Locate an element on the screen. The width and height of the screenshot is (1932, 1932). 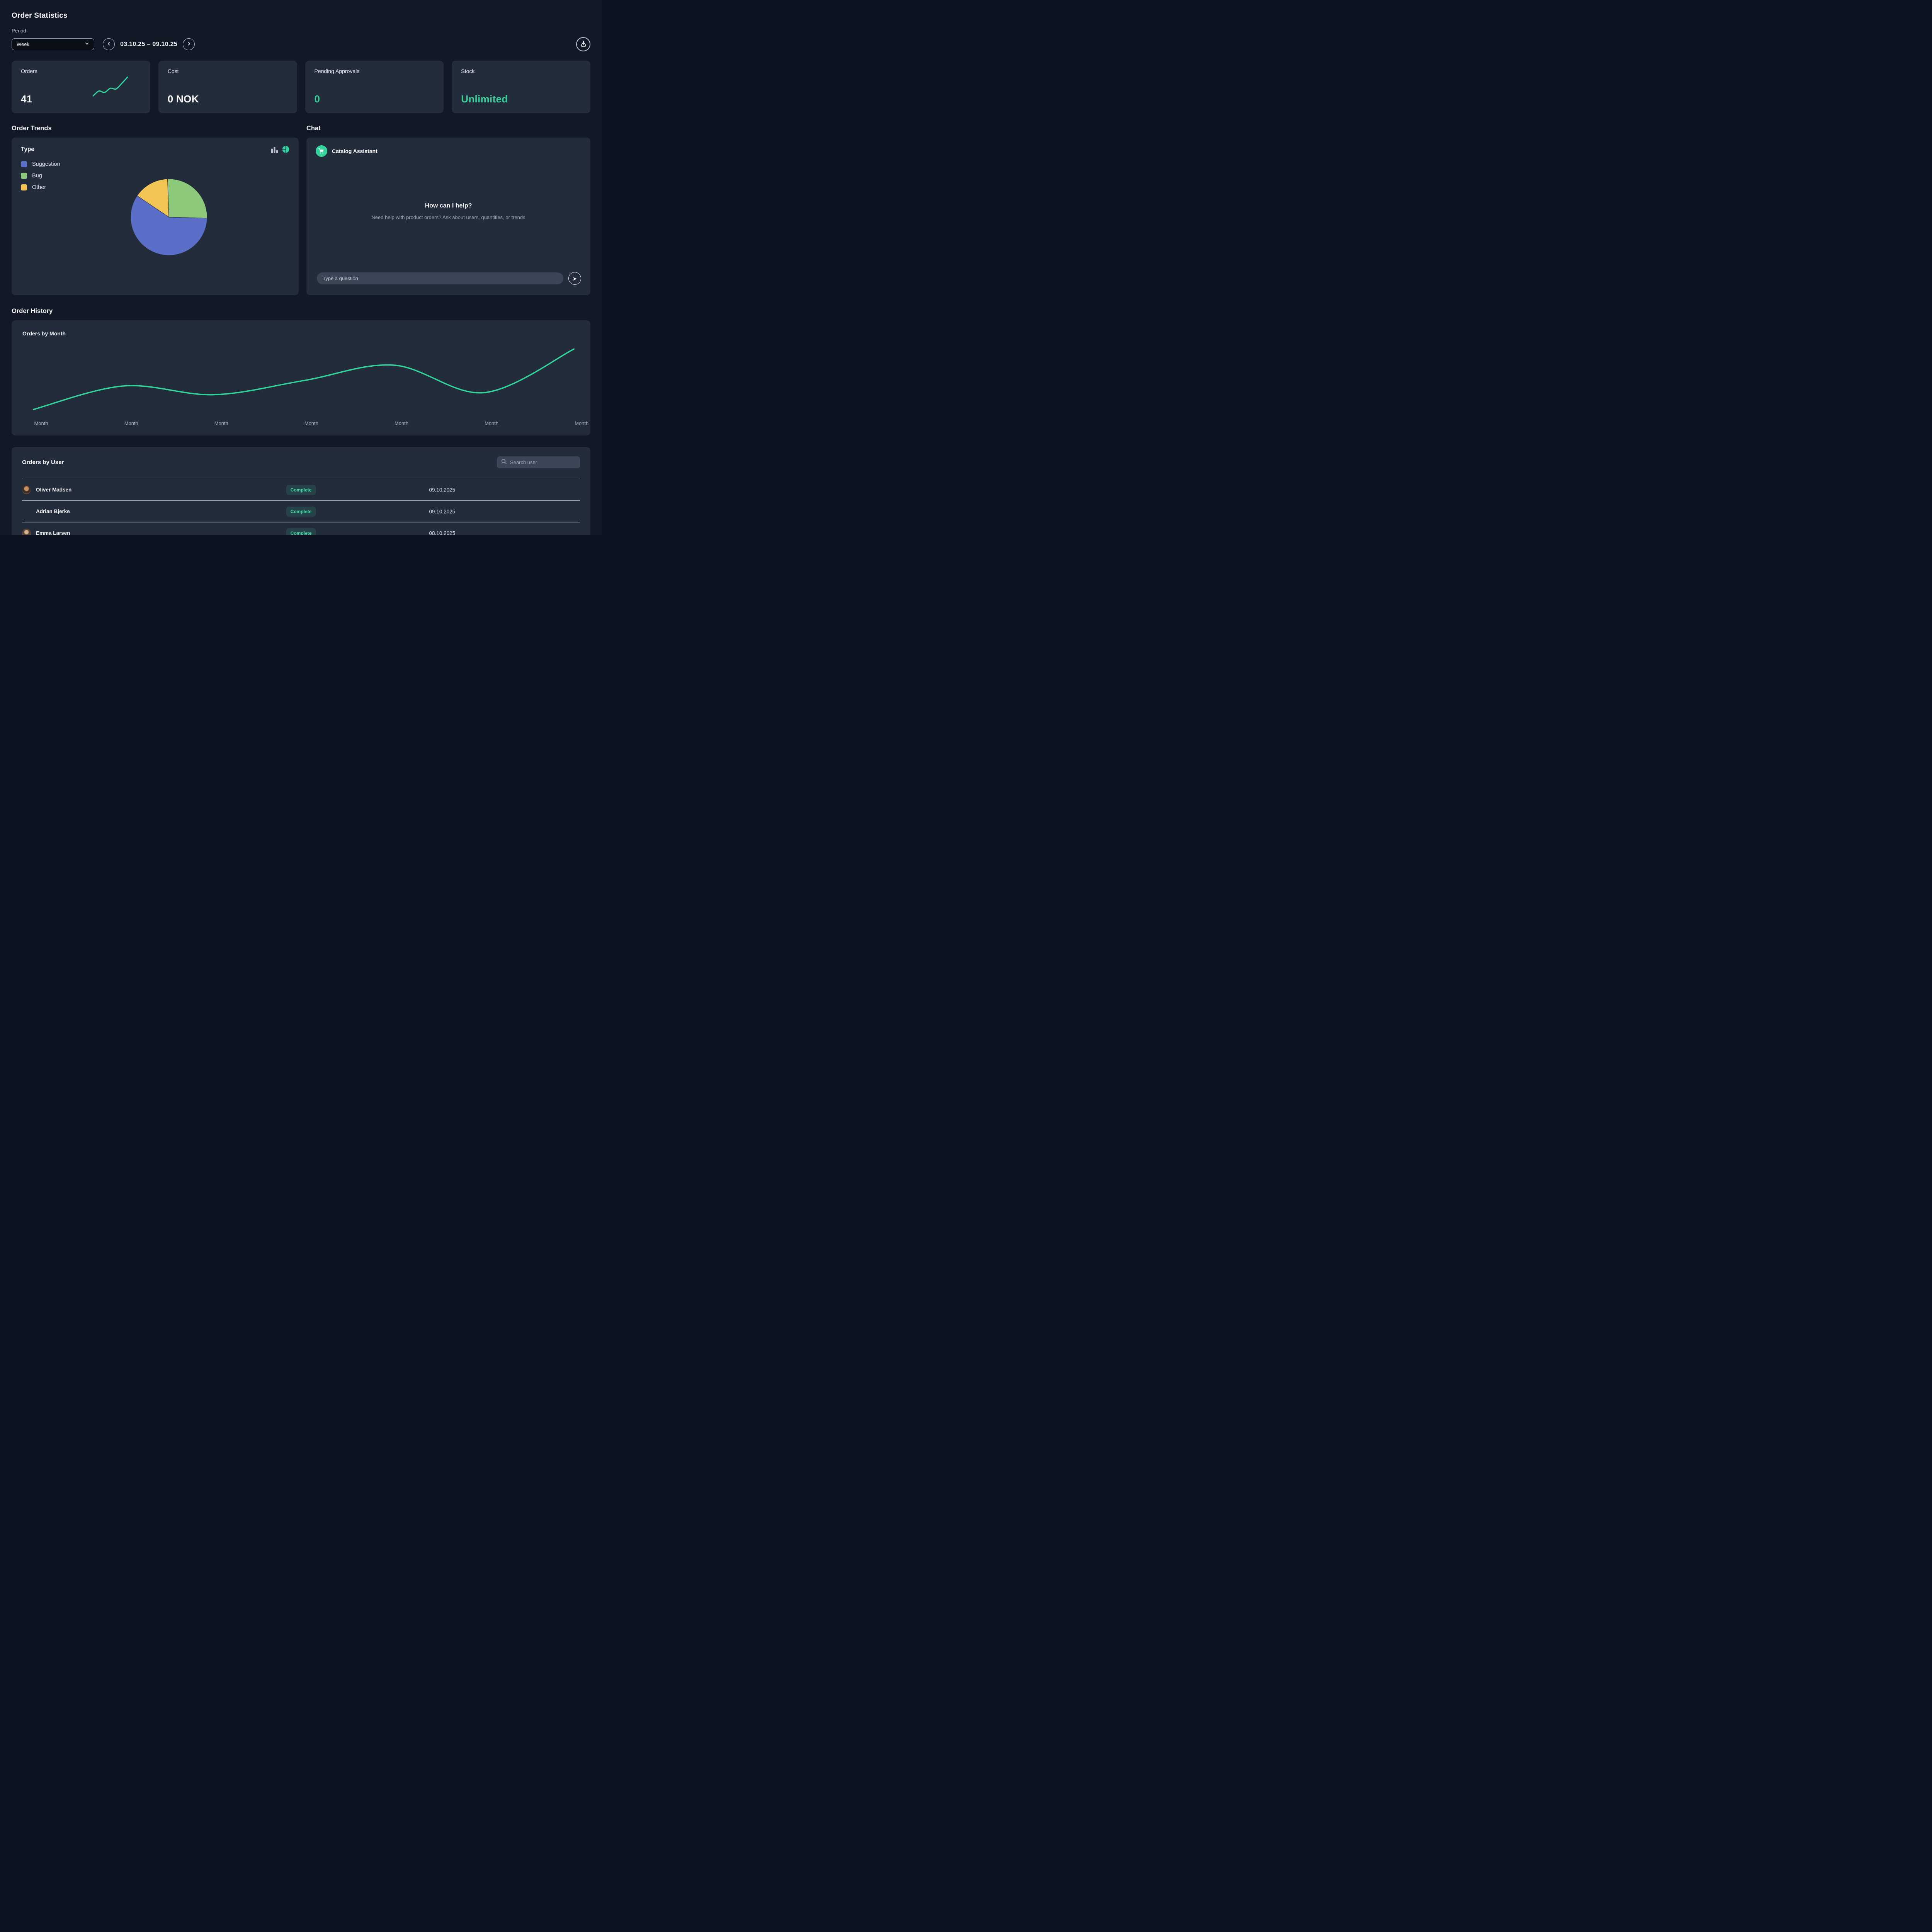
stat-card-orders: Orders 41 is located at coordinates (81, 87).